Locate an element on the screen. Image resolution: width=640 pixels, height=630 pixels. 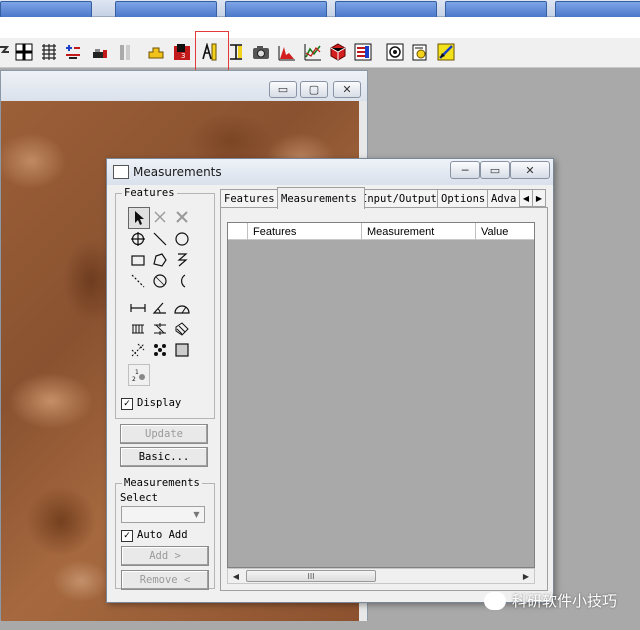
arc-tool-icon is located at coordinates (182, 281).